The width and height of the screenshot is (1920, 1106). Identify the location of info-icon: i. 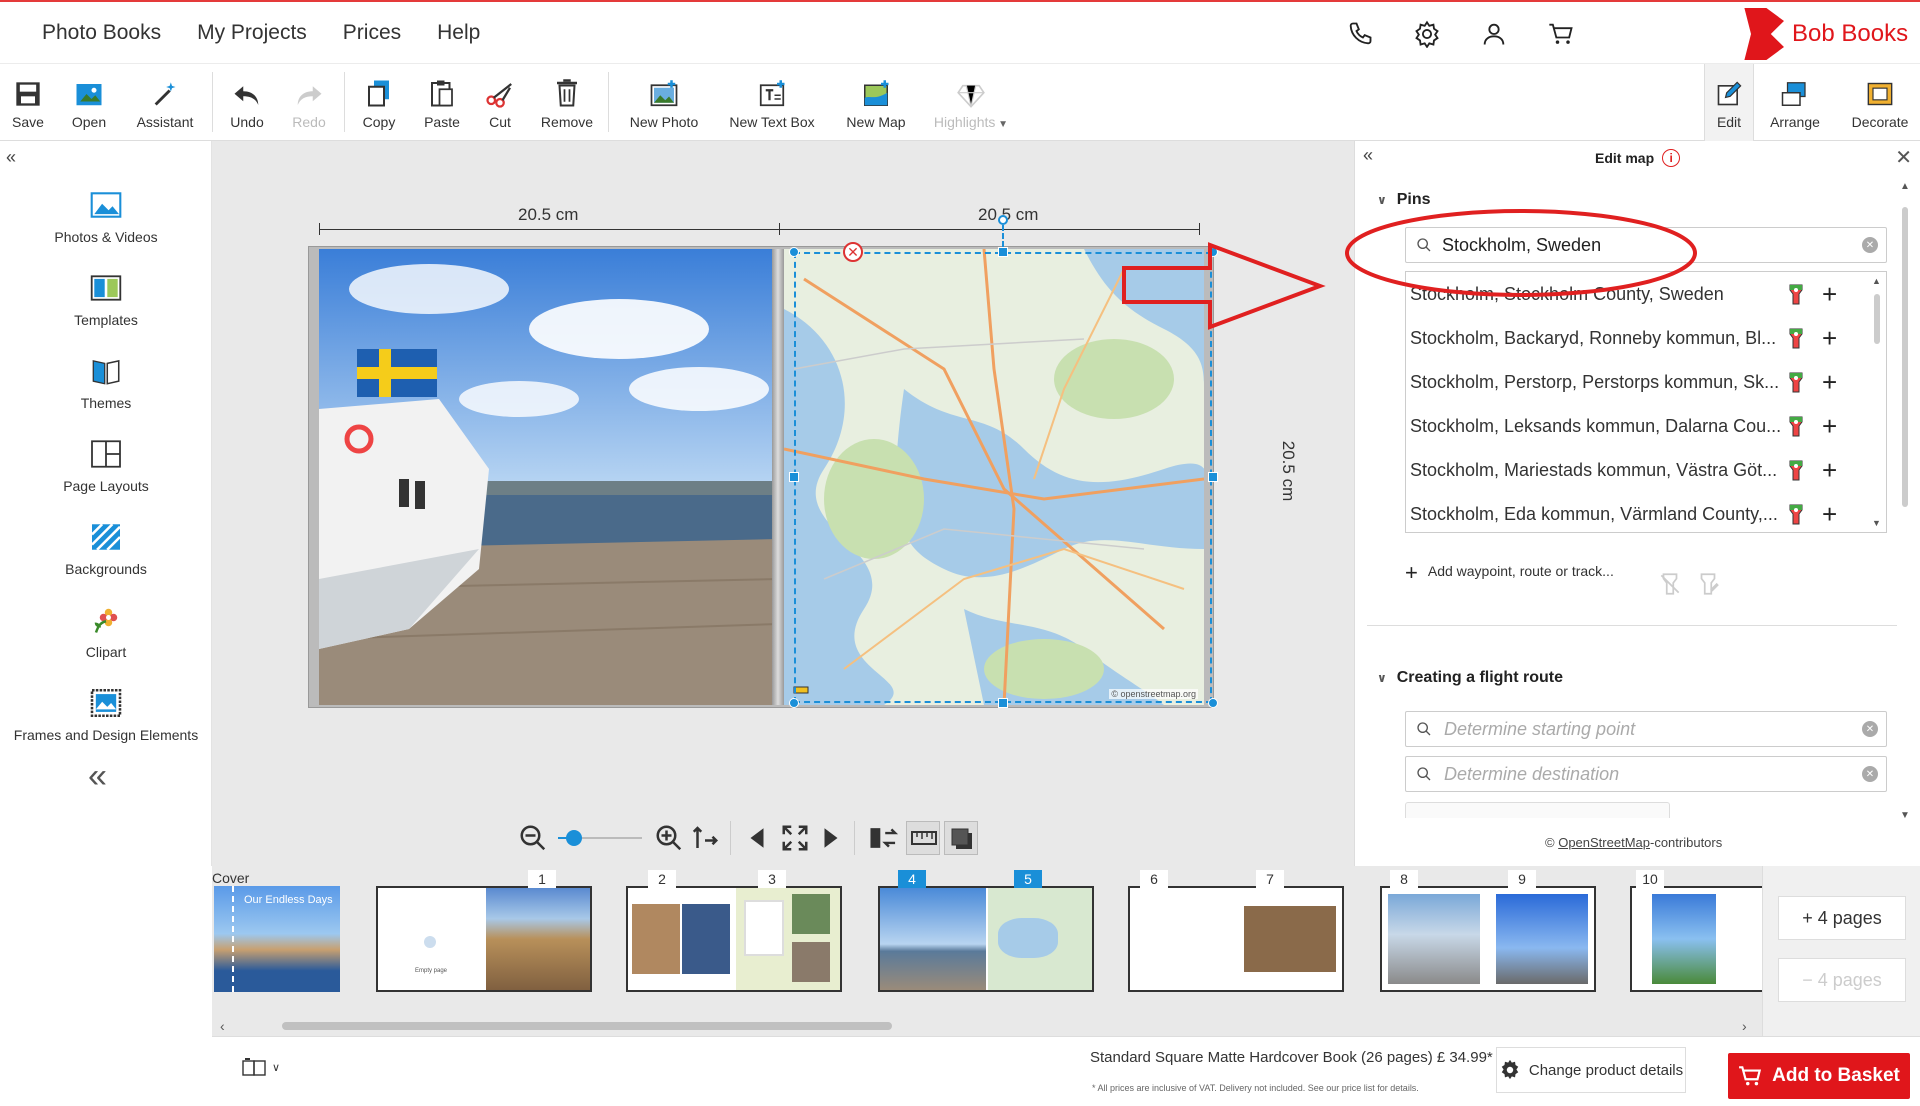
(1671, 158).